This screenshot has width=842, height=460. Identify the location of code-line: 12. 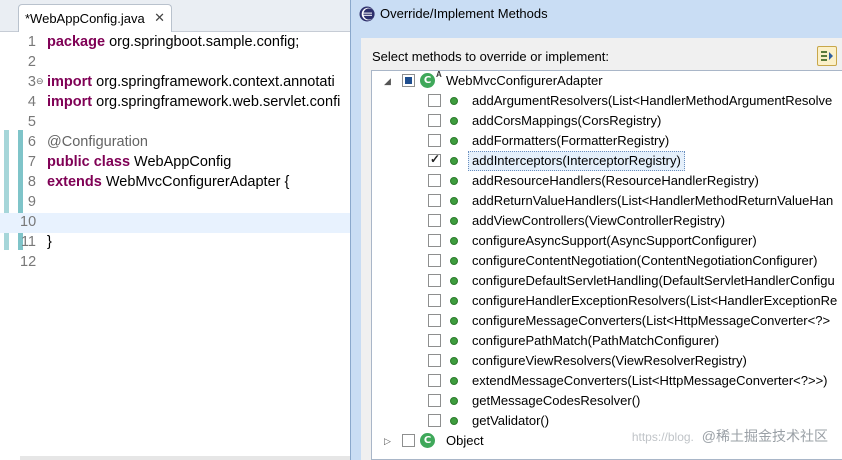
(175, 263).